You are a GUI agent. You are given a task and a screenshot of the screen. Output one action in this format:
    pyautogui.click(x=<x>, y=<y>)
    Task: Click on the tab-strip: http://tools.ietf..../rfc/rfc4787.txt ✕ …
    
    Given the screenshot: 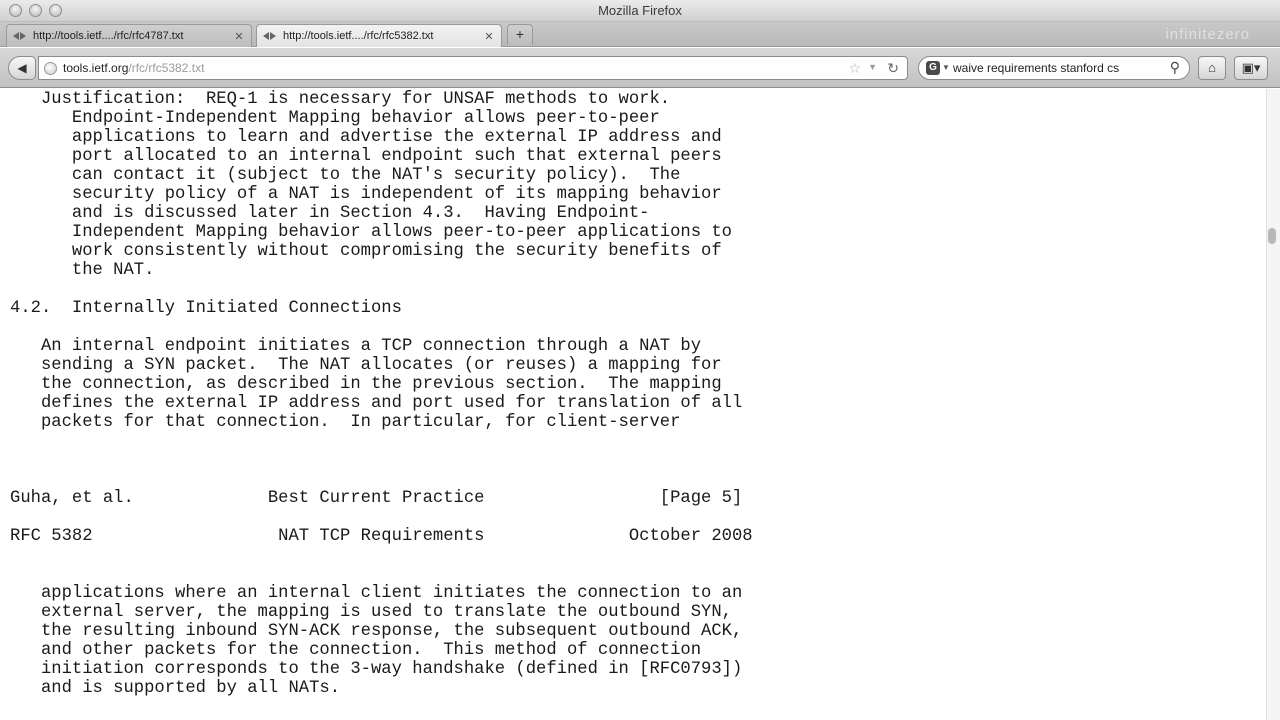 What is the action you would take?
    pyautogui.click(x=640, y=34)
    